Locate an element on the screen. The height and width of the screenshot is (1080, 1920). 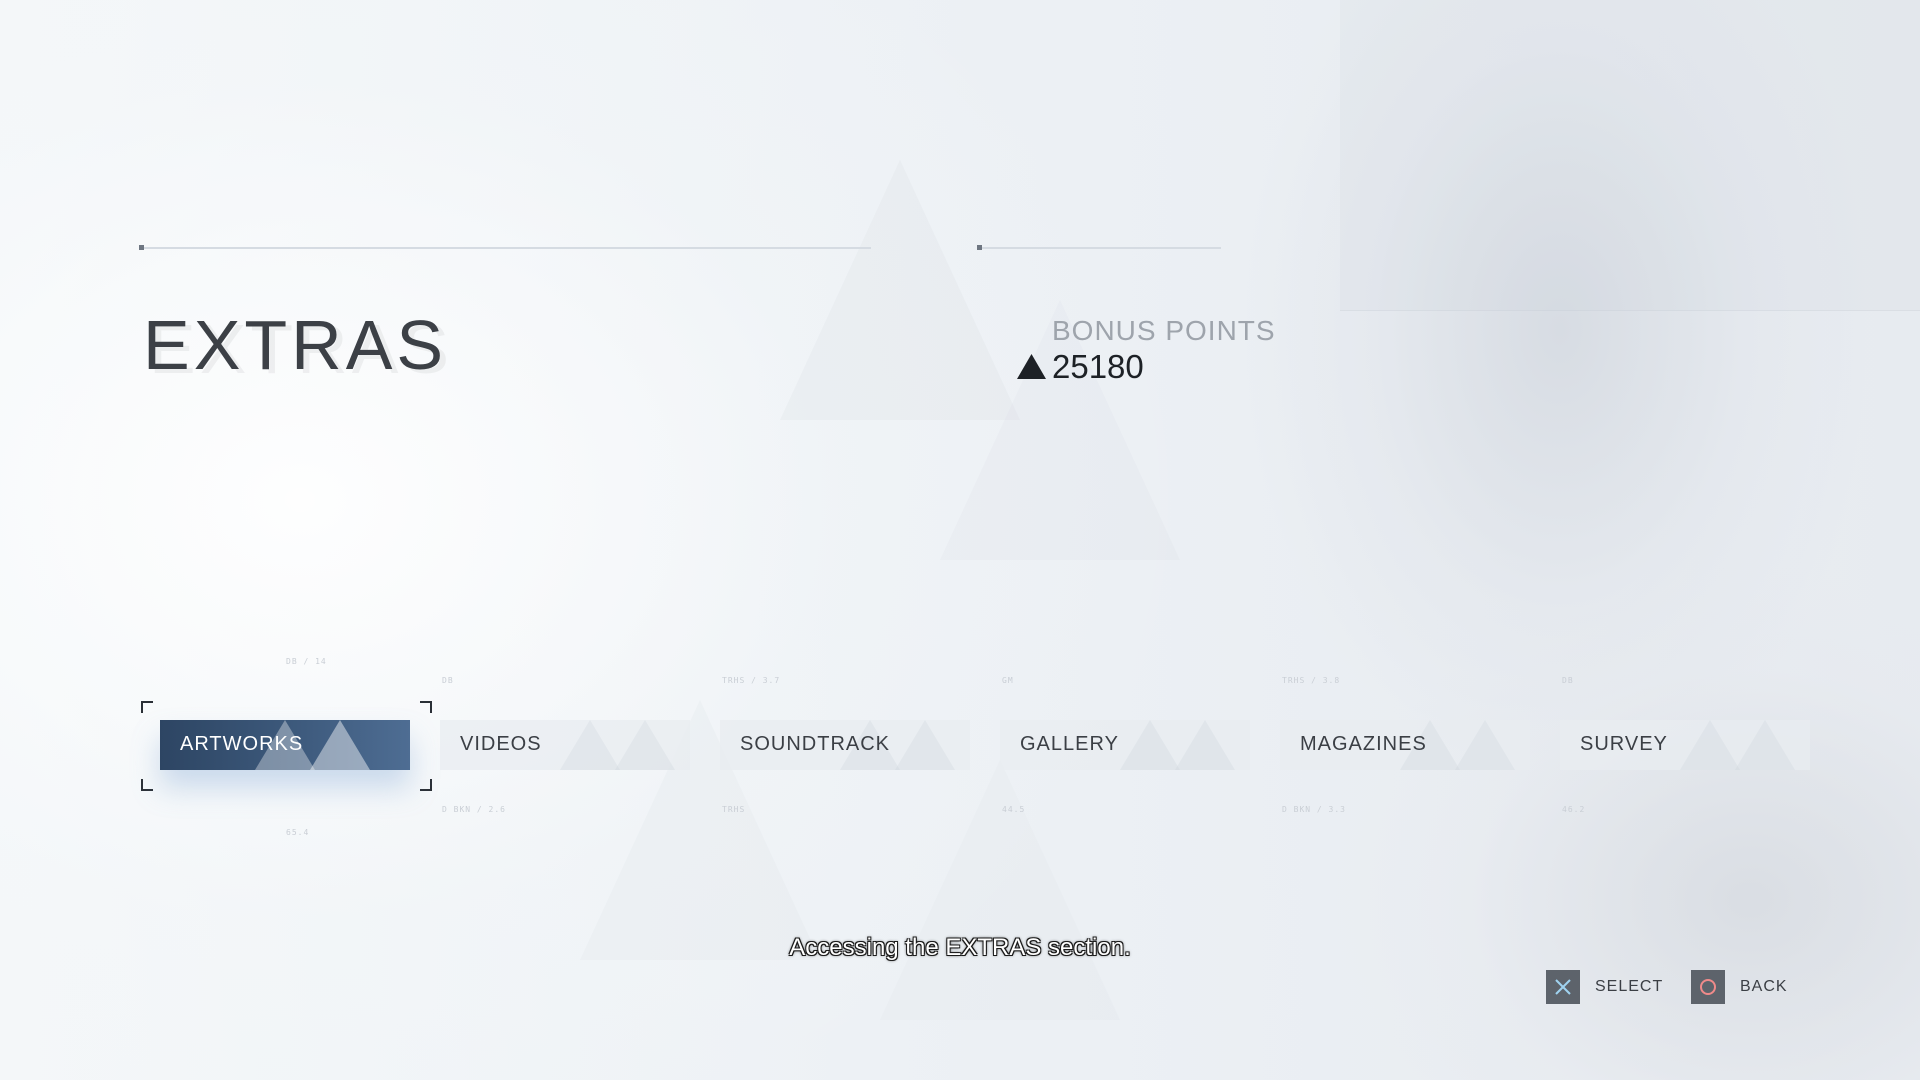
menu-item-label: ARTWORKS is located at coordinates (242, 744).